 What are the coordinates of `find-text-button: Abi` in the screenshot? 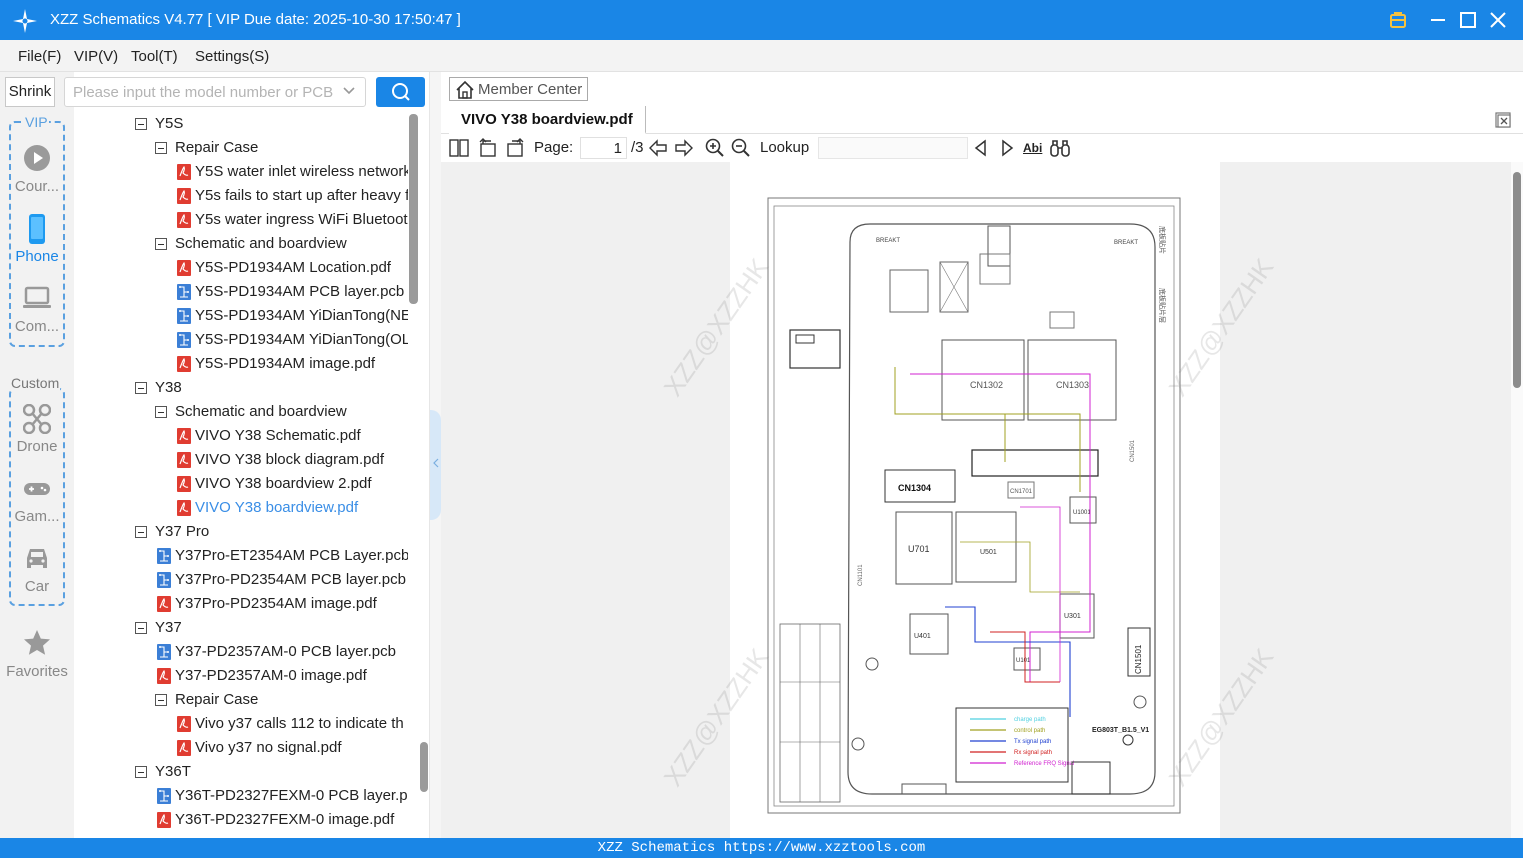 It's located at (1035, 148).